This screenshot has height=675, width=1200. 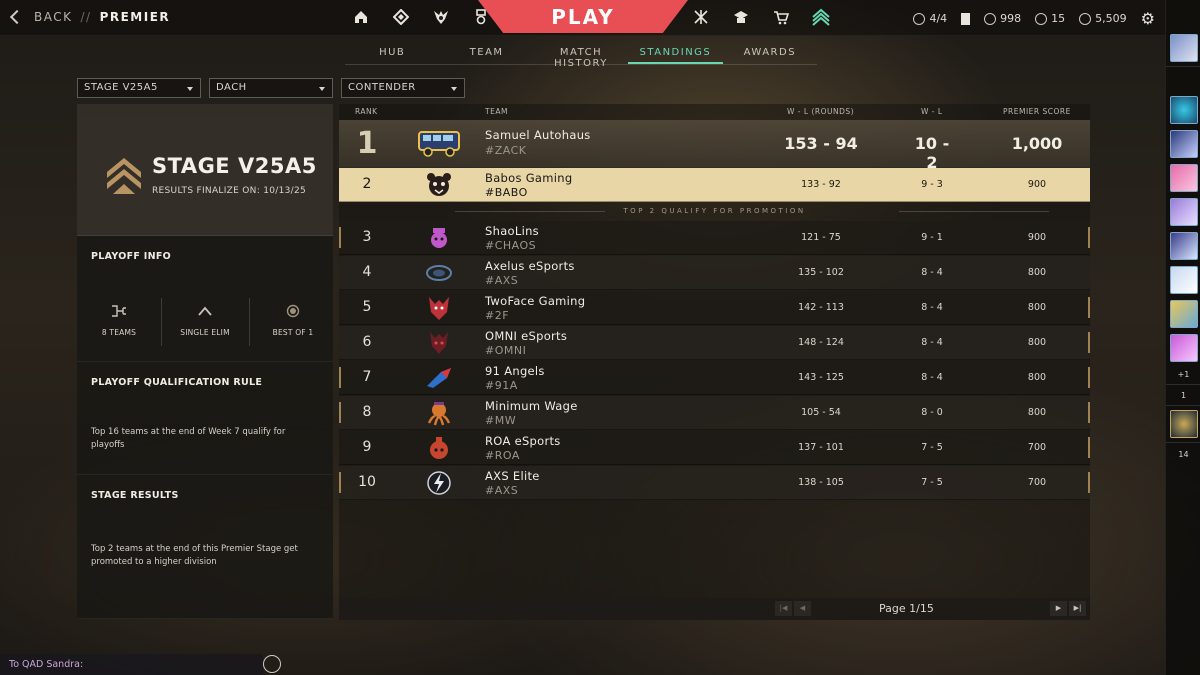 What do you see at coordinates (367, 184) in the screenshot?
I see `team-rank: 2` at bounding box center [367, 184].